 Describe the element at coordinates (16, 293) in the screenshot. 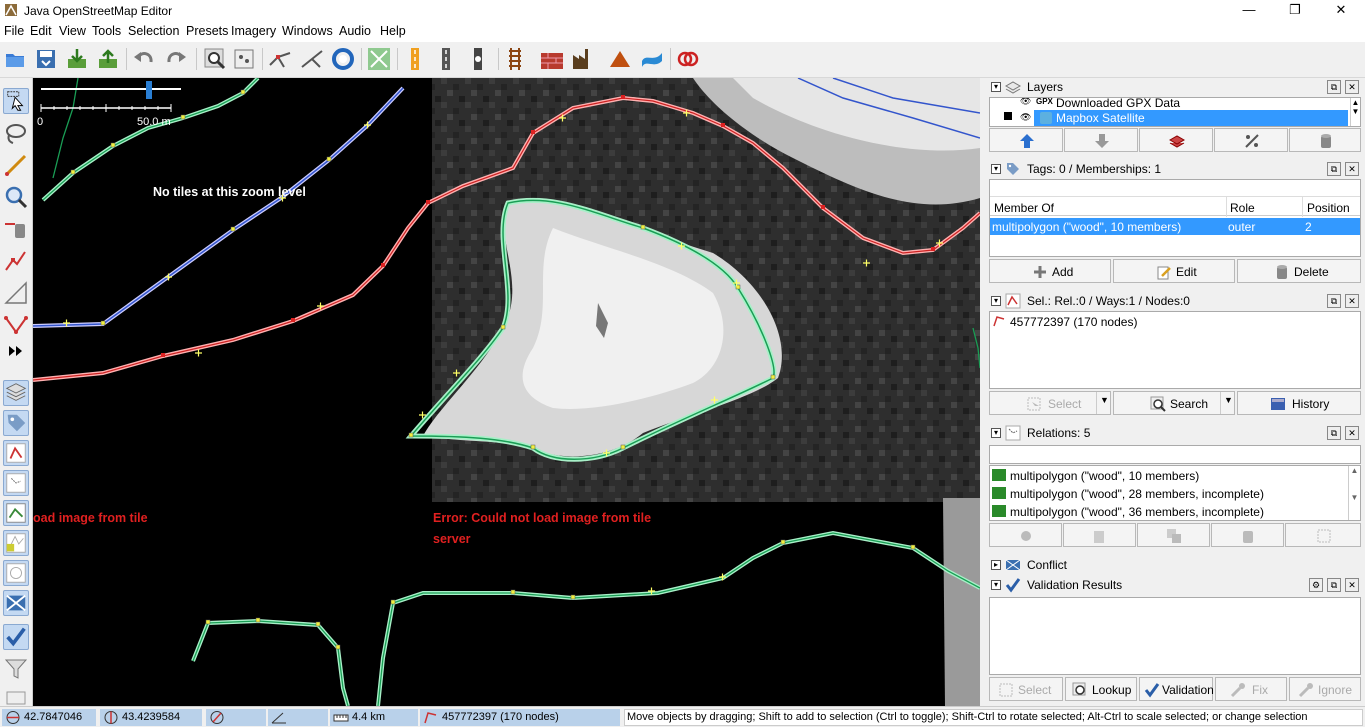

I see `measure-mode-icon` at that location.